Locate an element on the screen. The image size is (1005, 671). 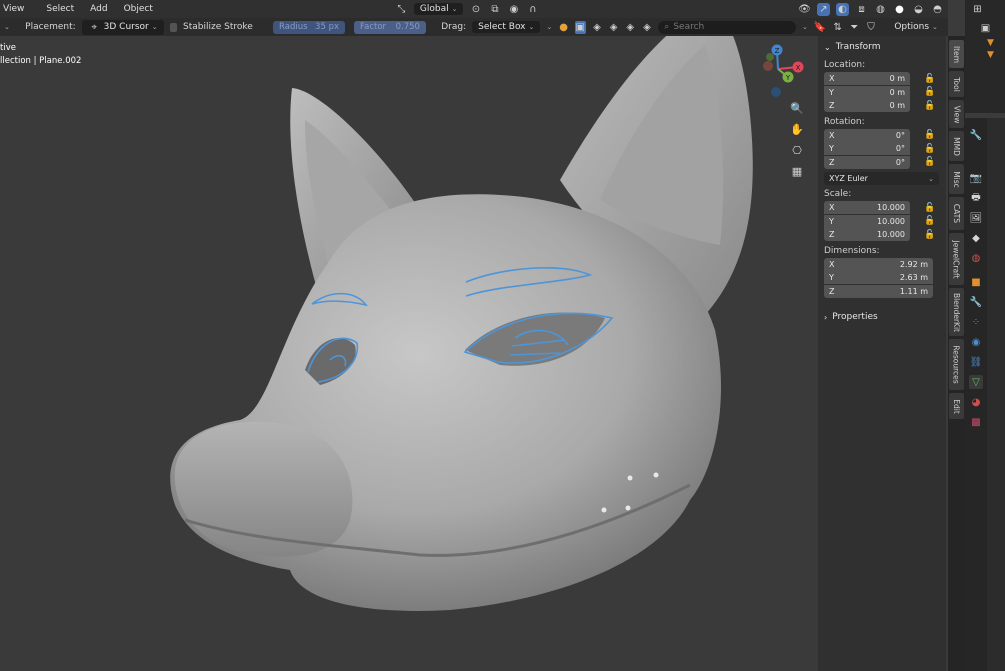
drag-dropdown: Select Box ⌄ is located at coordinates (506, 27).